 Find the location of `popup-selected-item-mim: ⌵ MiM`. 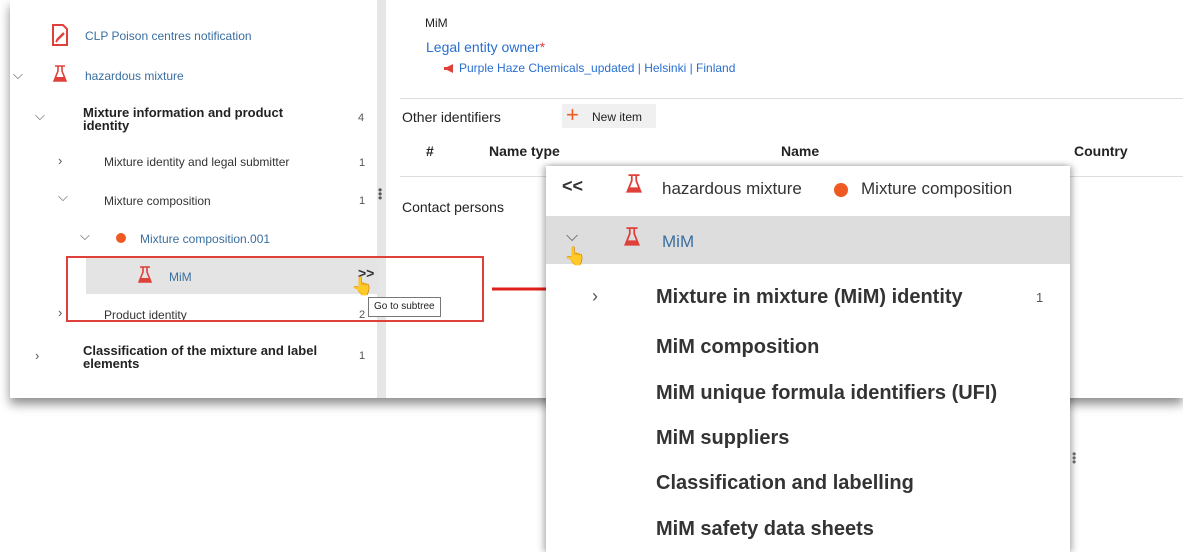

popup-selected-item-mim: ⌵ MiM is located at coordinates (808, 240).